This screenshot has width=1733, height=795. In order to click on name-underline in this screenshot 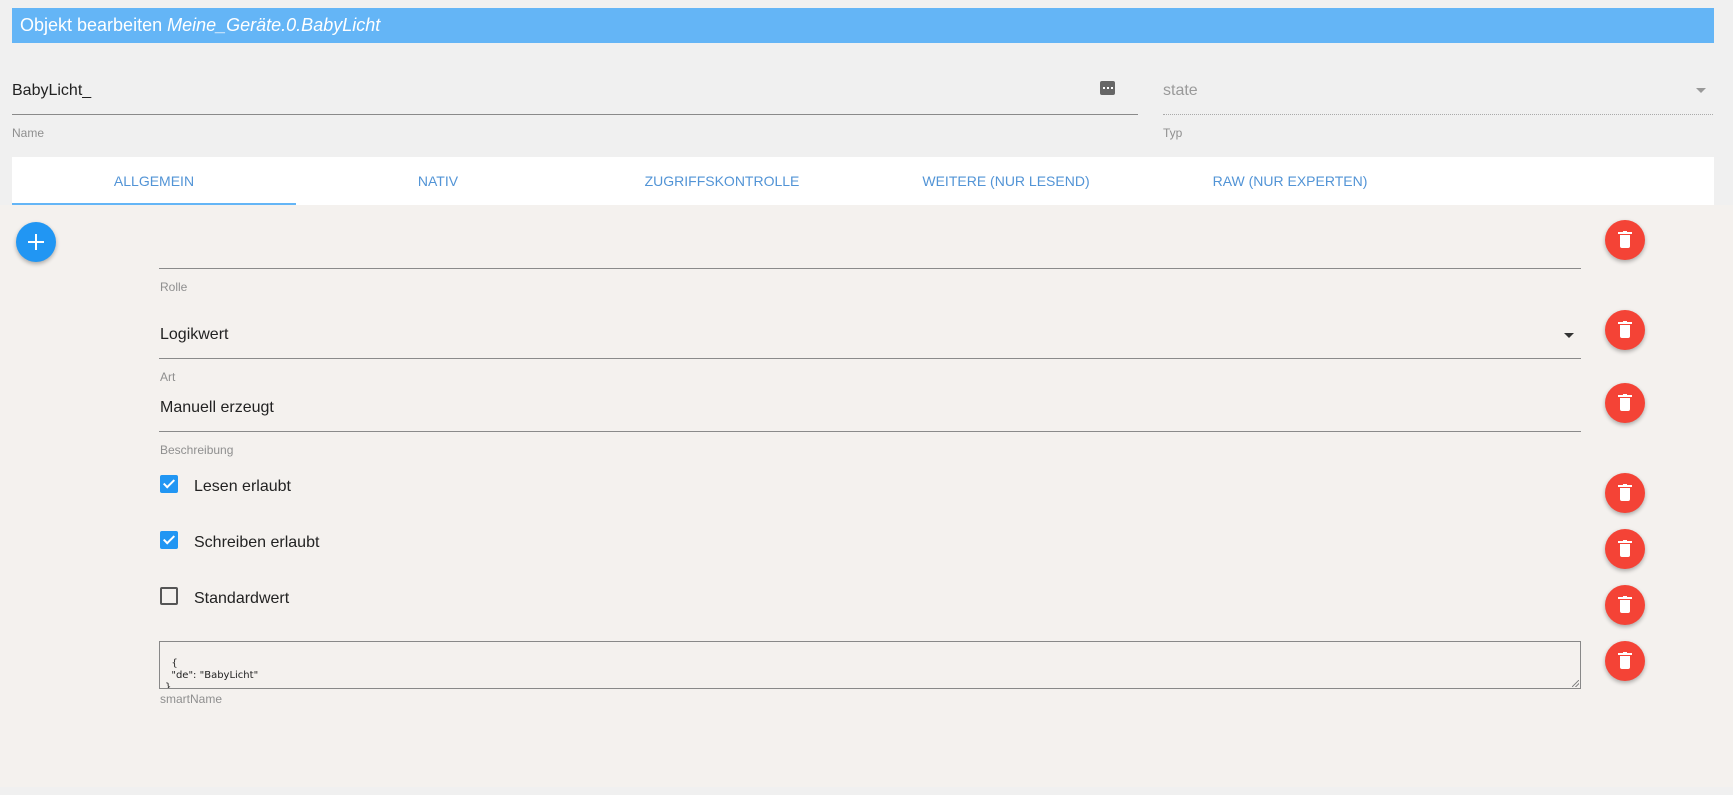, I will do `click(575, 114)`.